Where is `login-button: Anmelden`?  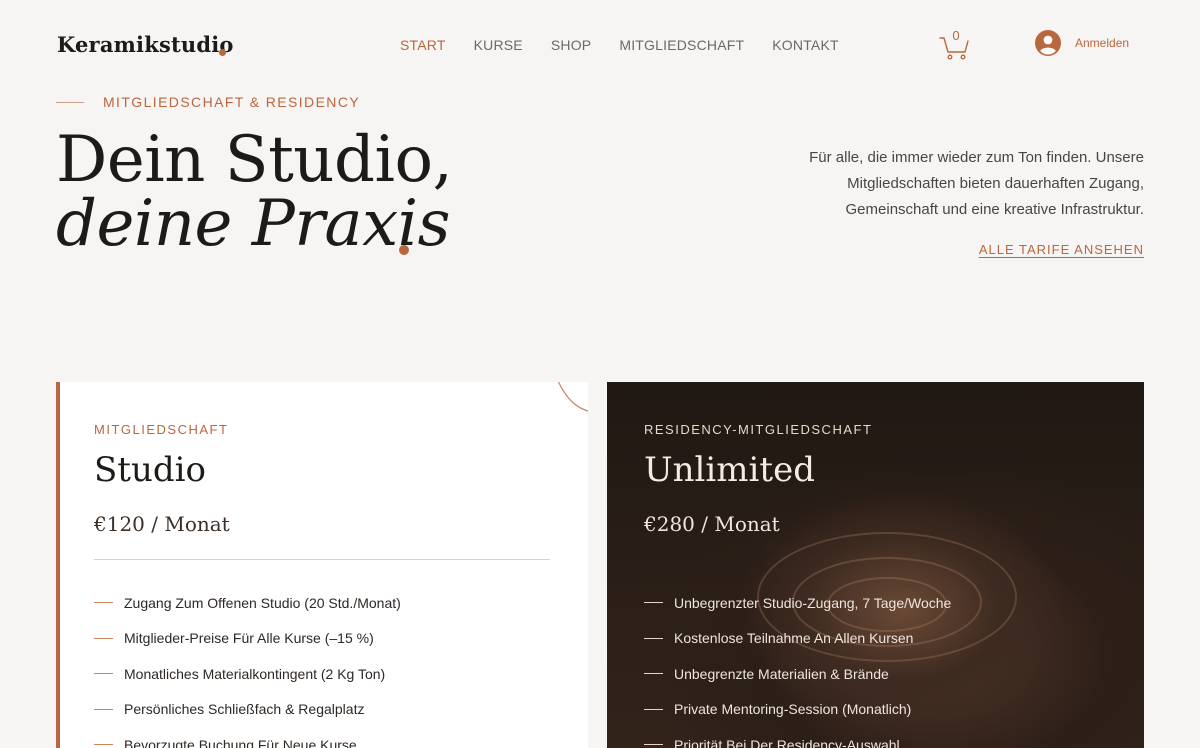 login-button: Anmelden is located at coordinates (1082, 43).